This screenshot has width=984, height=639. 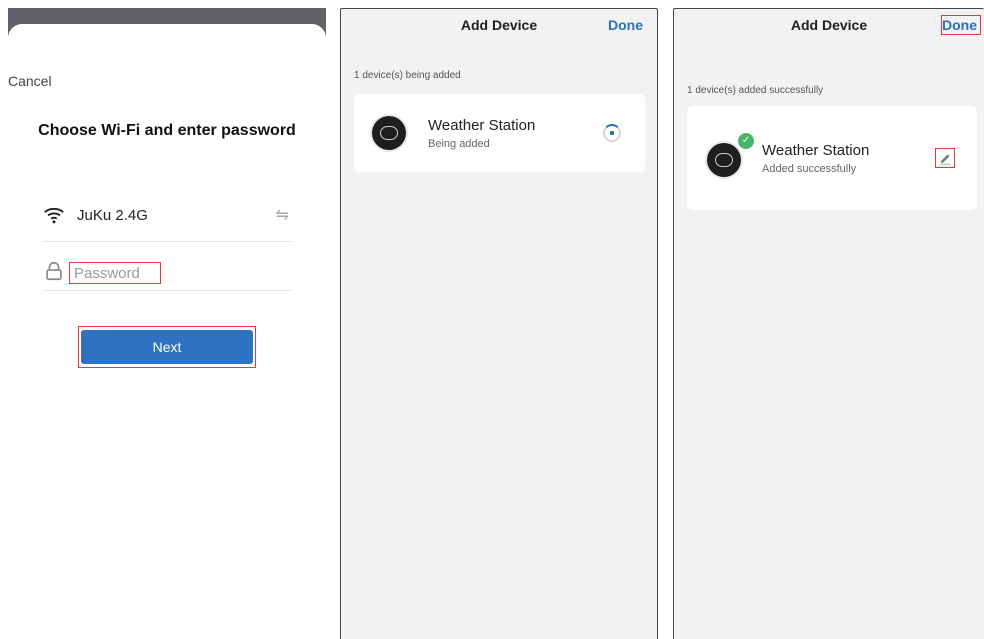 I want to click on header-title: Add Device, so click(x=829, y=25).